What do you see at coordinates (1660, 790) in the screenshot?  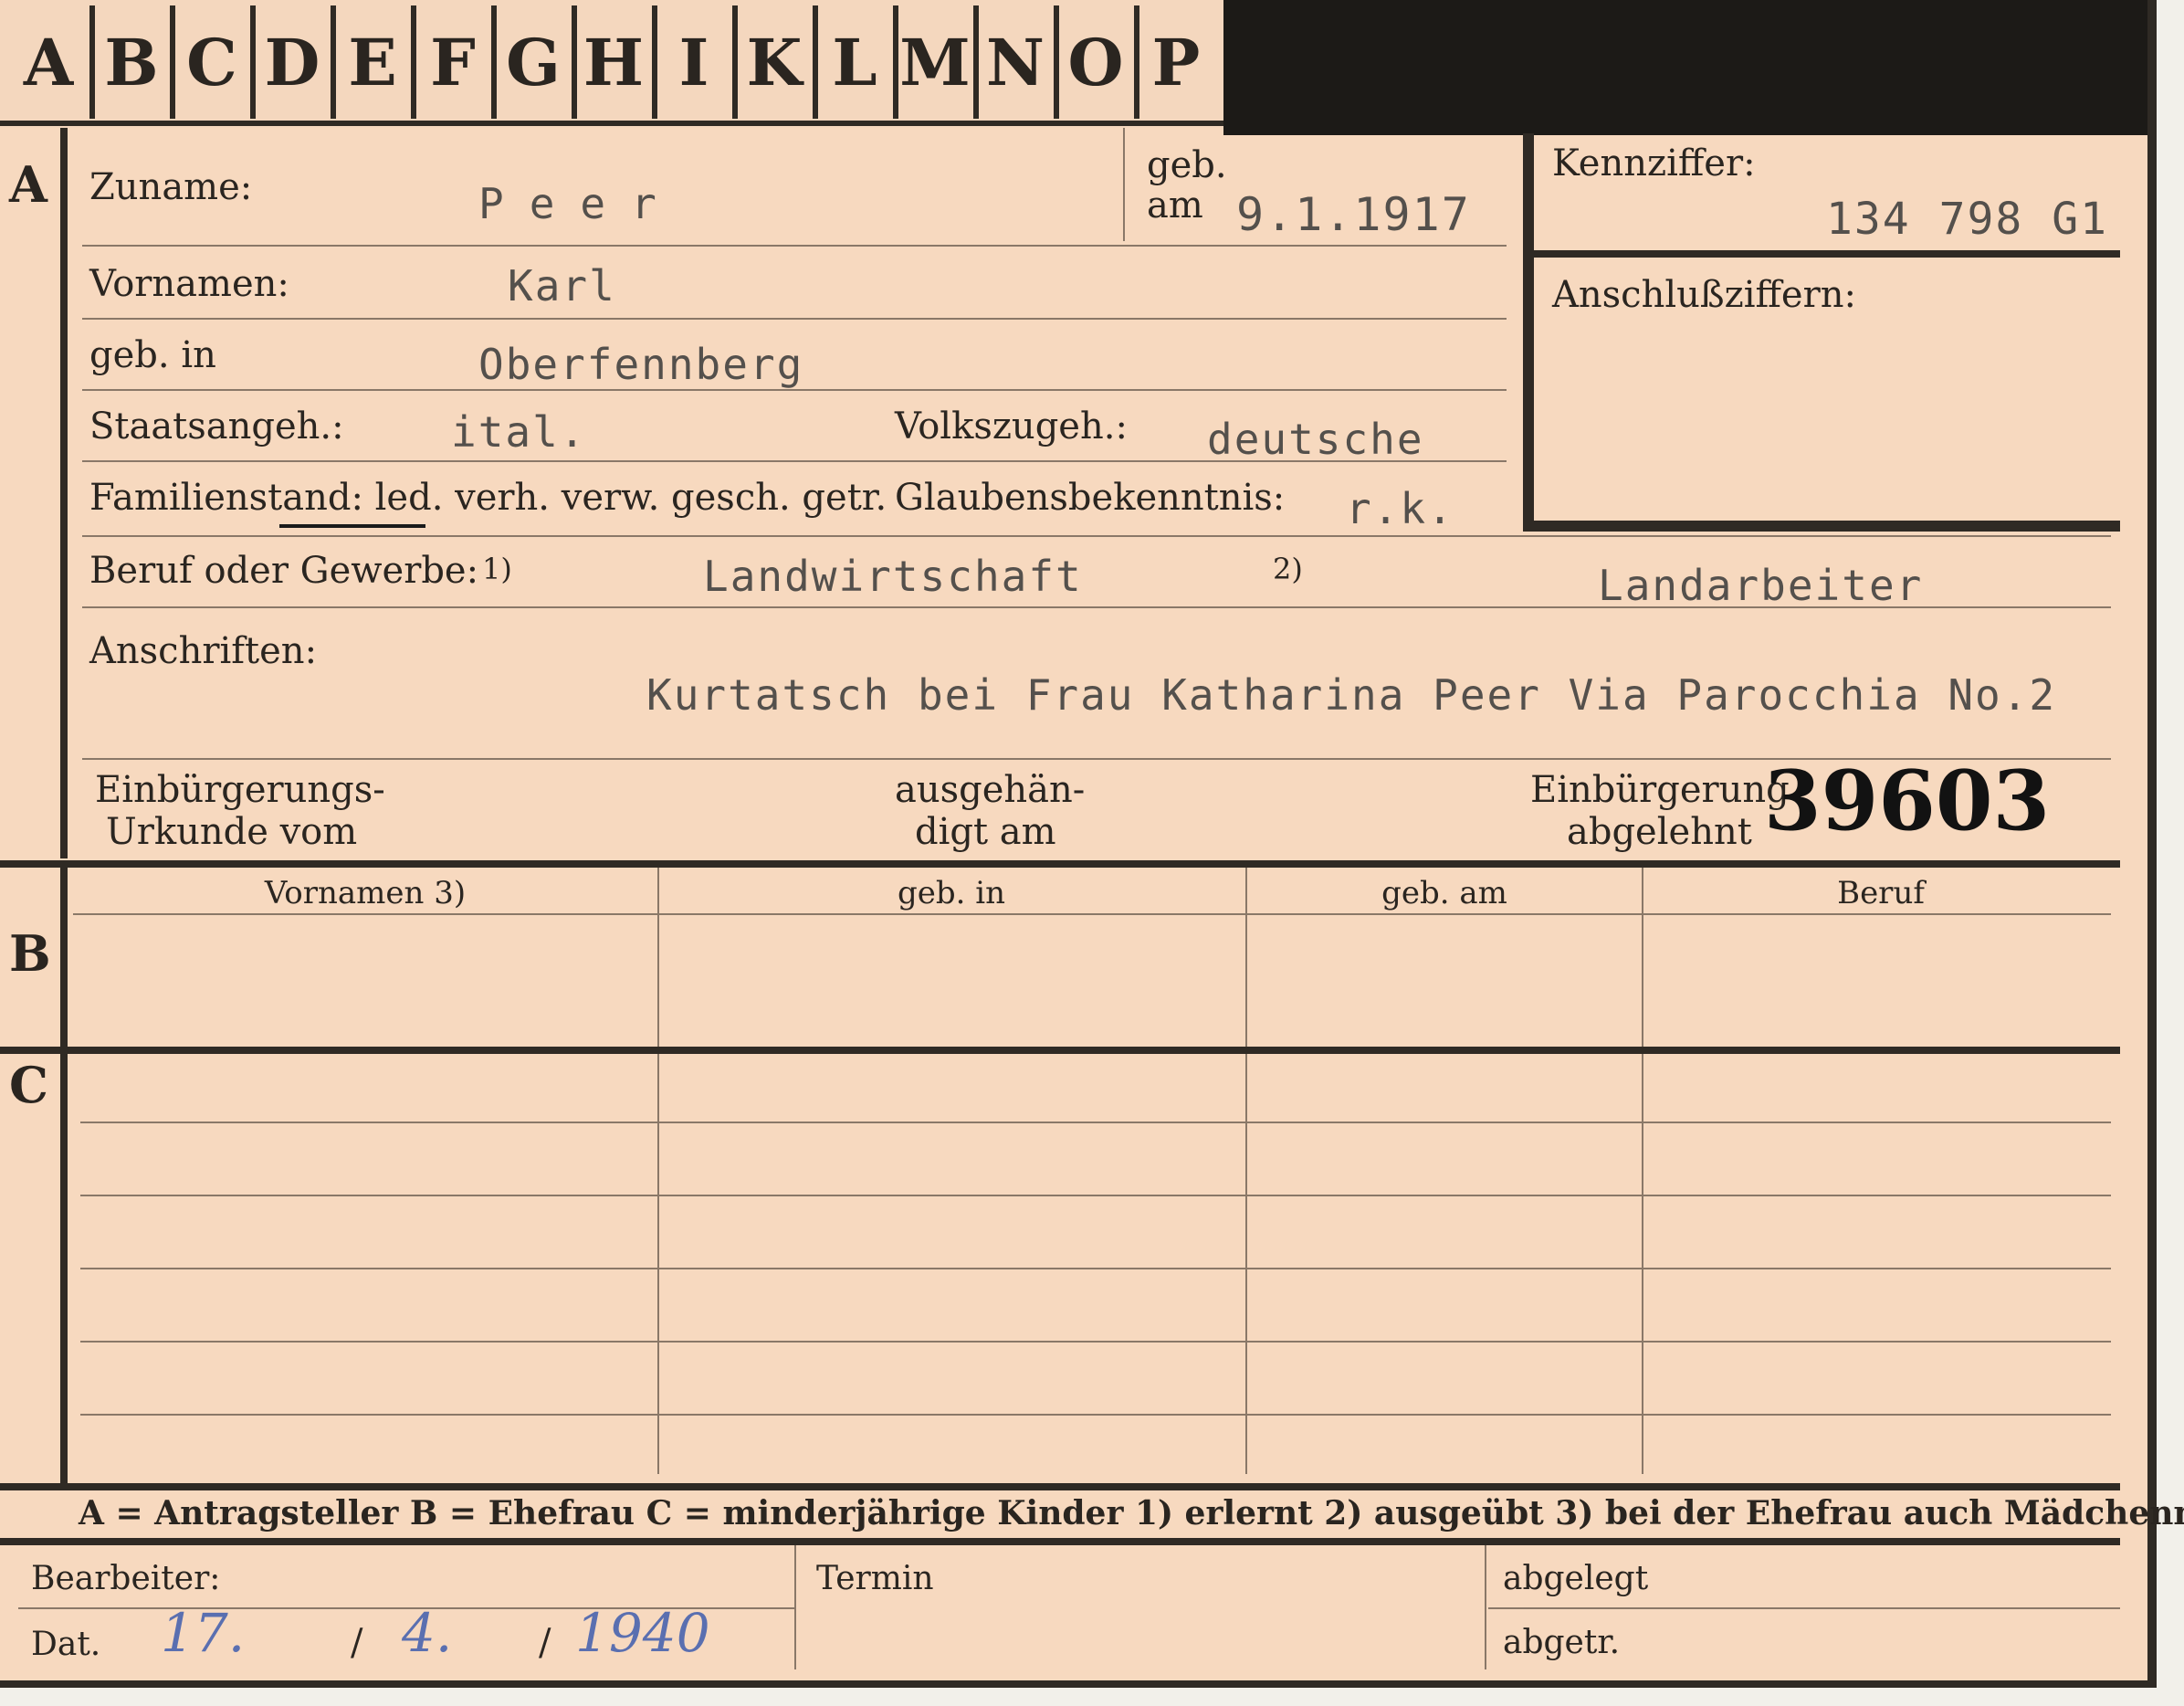 I see `rejected-label-1: Einbürgerung` at bounding box center [1660, 790].